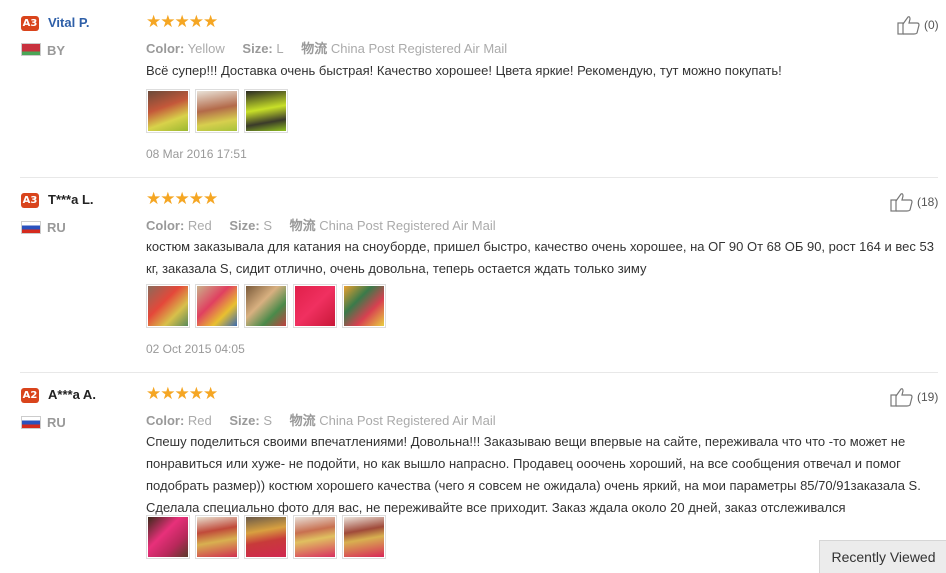  Describe the element at coordinates (928, 202) in the screenshot. I see `helpful-count: (18)` at that location.